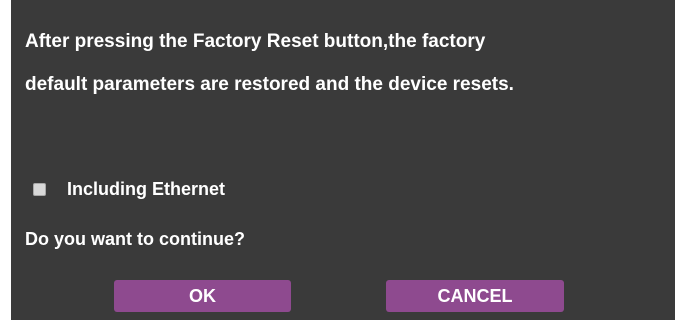 This screenshot has width=675, height=320. What do you see at coordinates (475, 296) in the screenshot?
I see `cancel-button: CANCEL` at bounding box center [475, 296].